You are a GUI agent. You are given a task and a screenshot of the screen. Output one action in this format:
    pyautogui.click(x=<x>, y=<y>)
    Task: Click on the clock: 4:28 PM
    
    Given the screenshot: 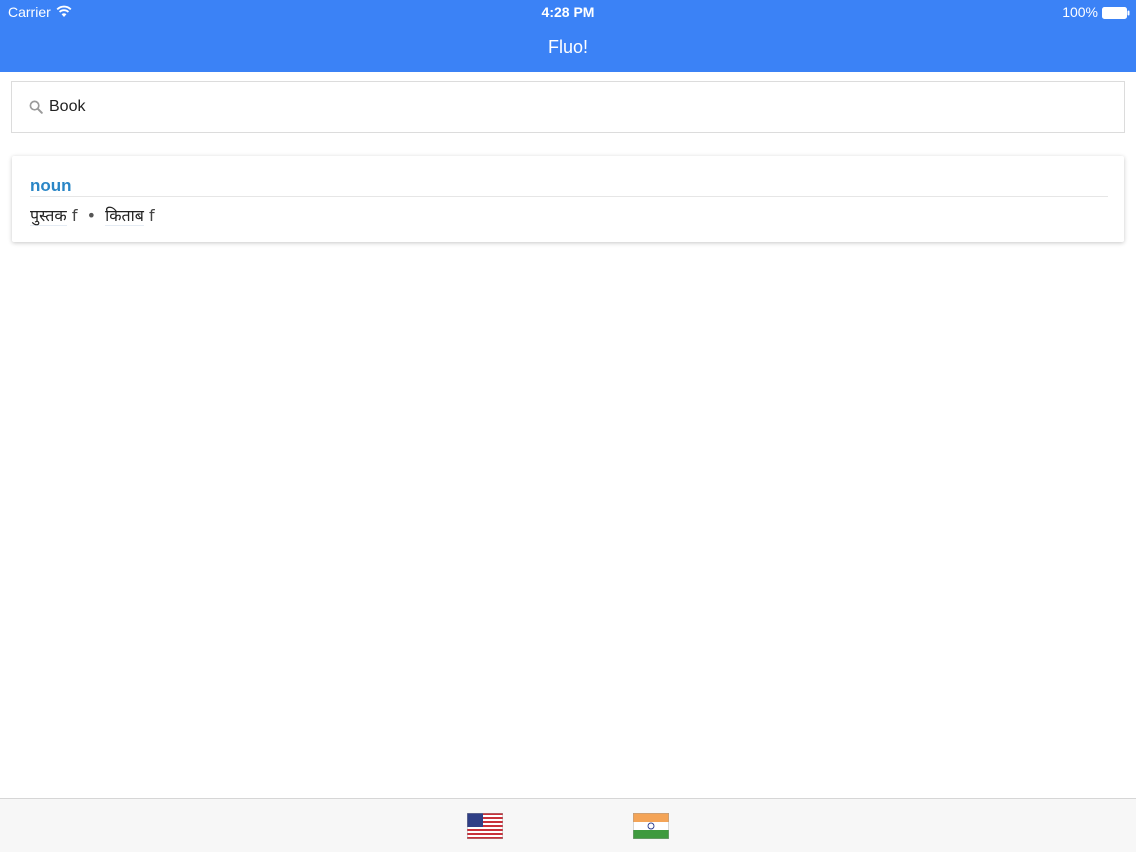 What is the action you would take?
    pyautogui.click(x=568, y=12)
    